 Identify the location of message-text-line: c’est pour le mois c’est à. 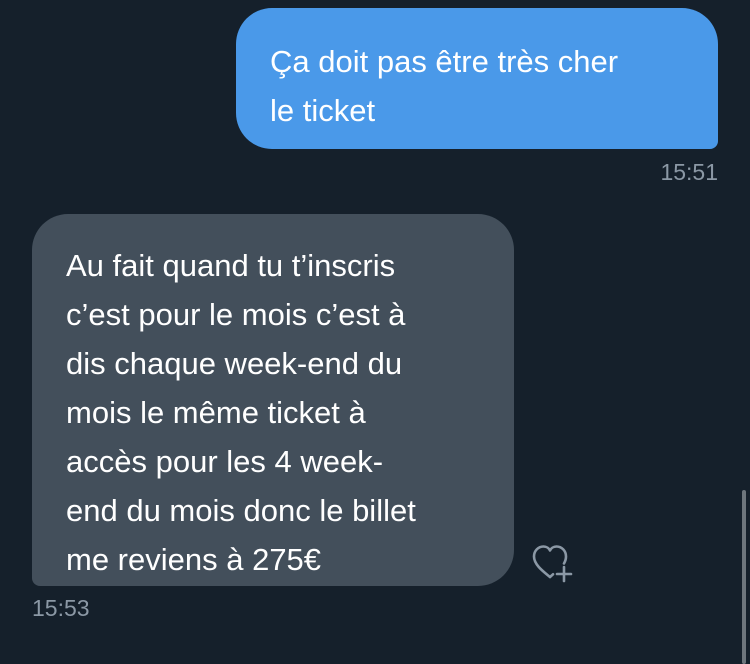
(236, 314).